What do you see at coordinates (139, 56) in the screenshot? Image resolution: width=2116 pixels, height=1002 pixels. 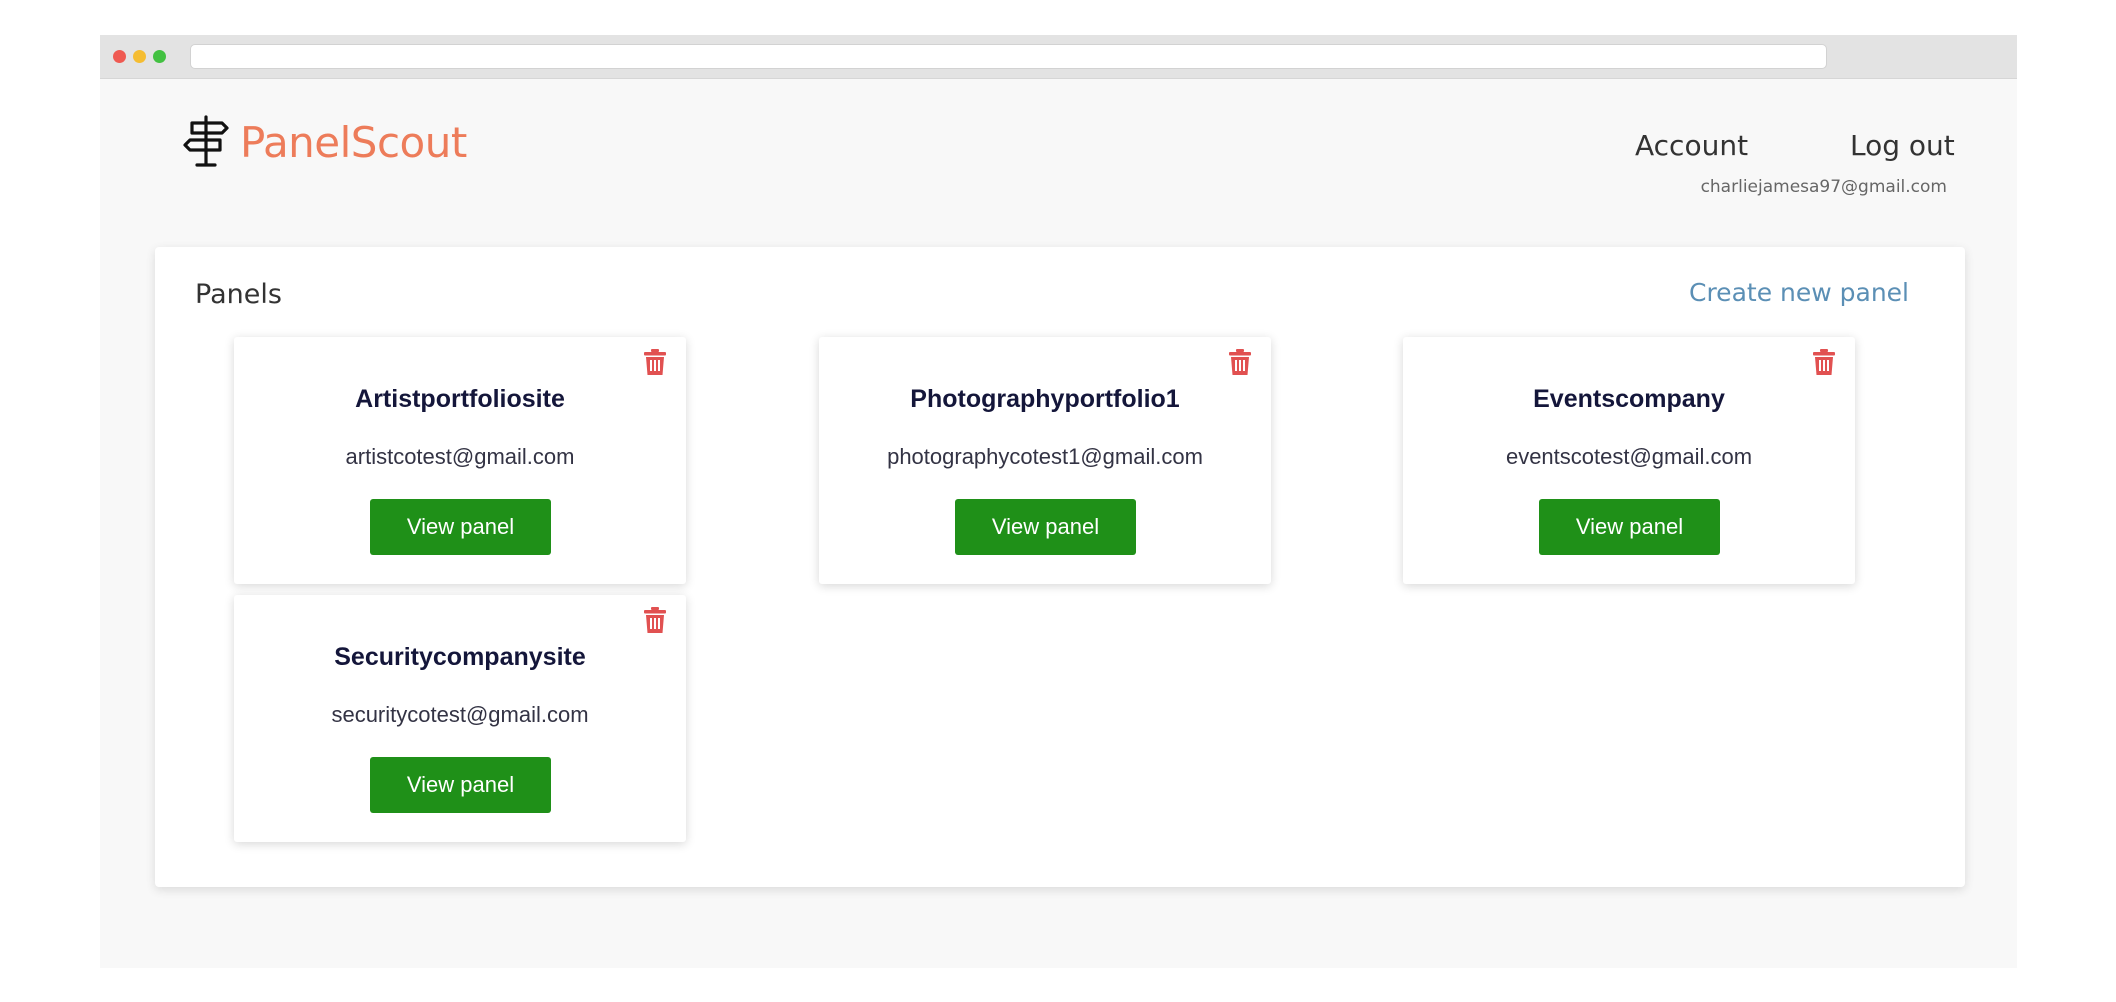 I see `minimize-window-button` at bounding box center [139, 56].